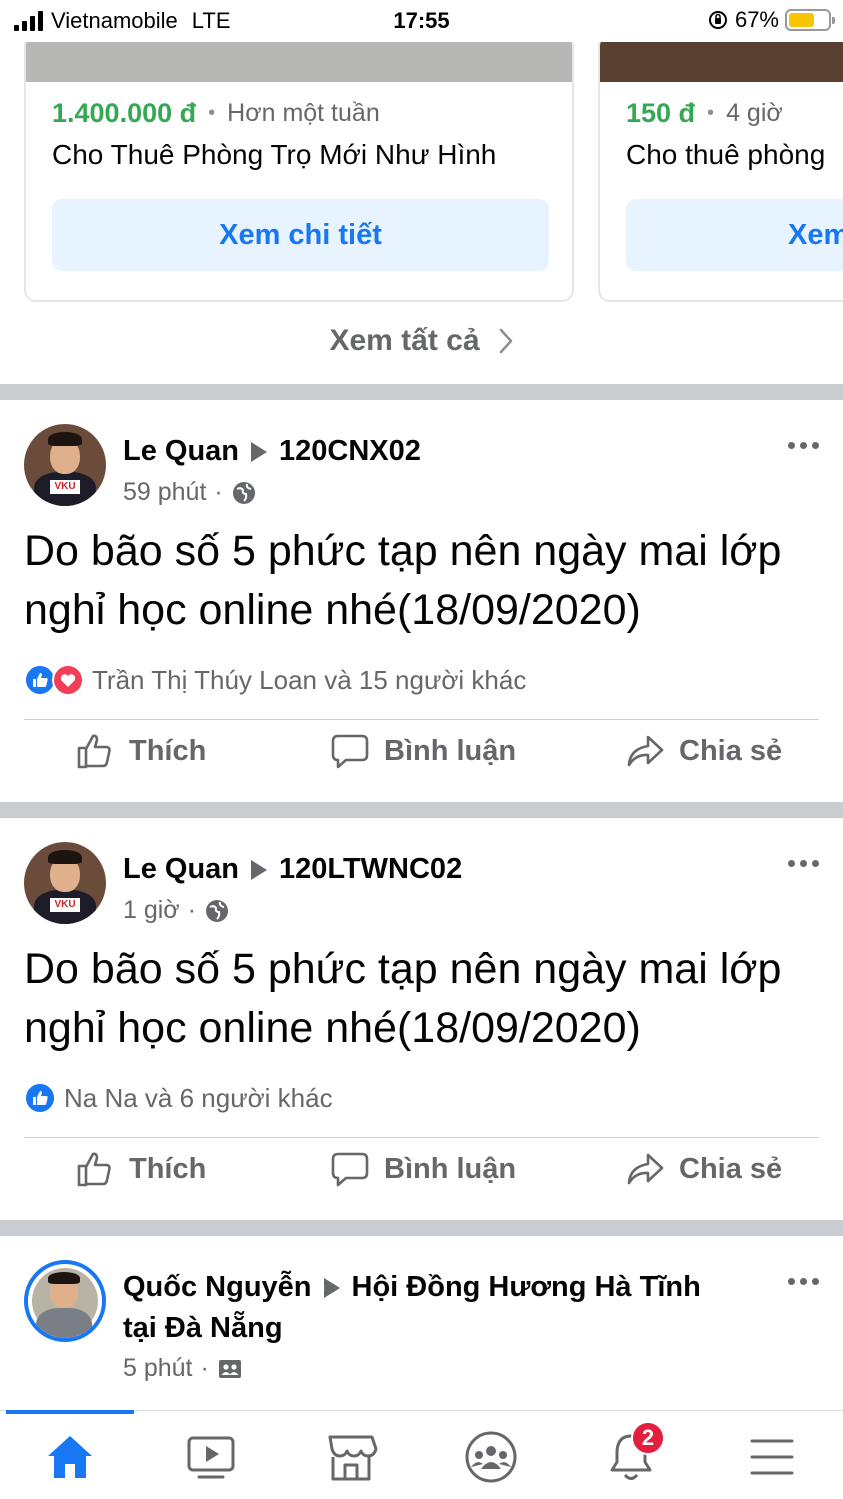  I want to click on post-meta: 1 giờ ·, so click(176, 910).